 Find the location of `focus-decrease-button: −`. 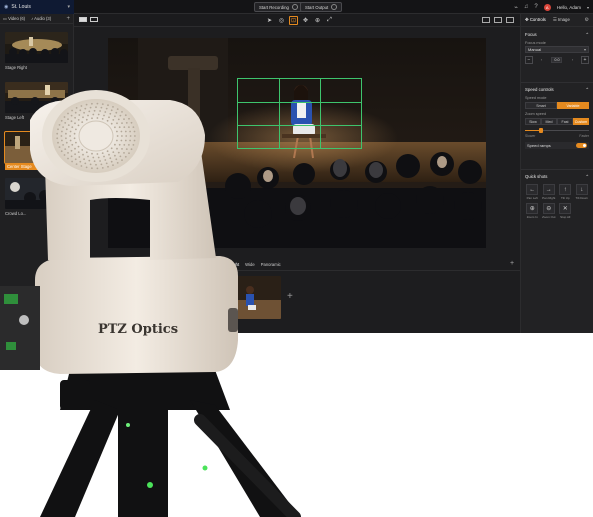

focus-decrease-button: − is located at coordinates (529, 60).